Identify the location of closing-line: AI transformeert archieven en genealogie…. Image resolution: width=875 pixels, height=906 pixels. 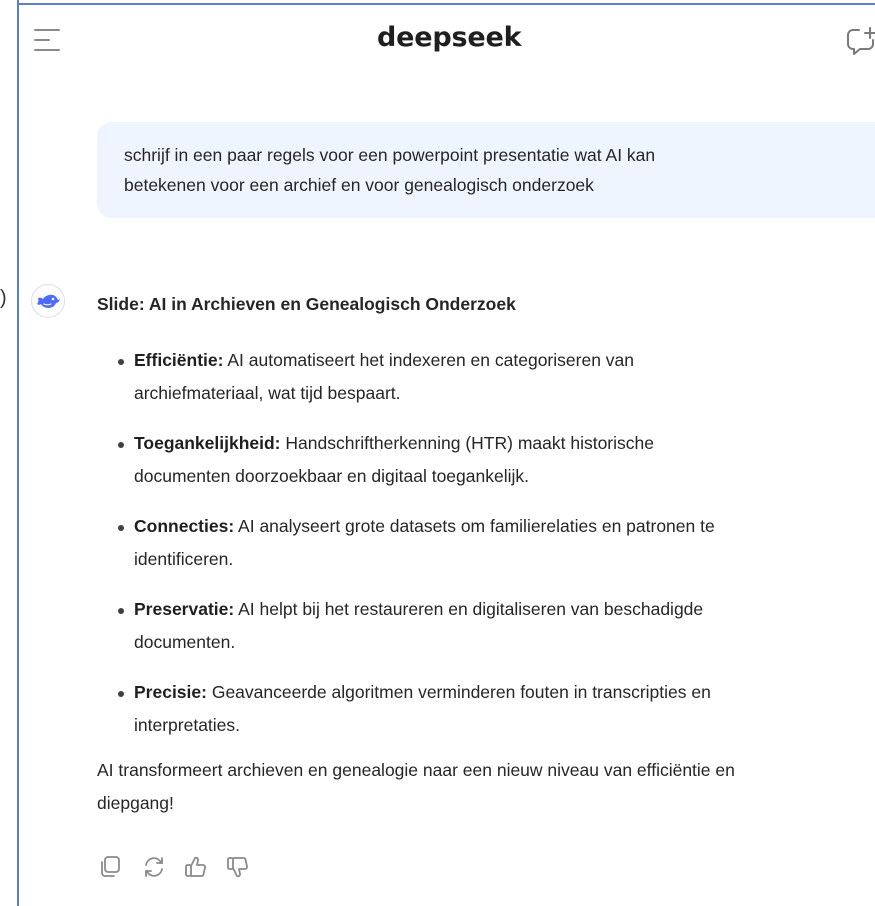
(416, 770).